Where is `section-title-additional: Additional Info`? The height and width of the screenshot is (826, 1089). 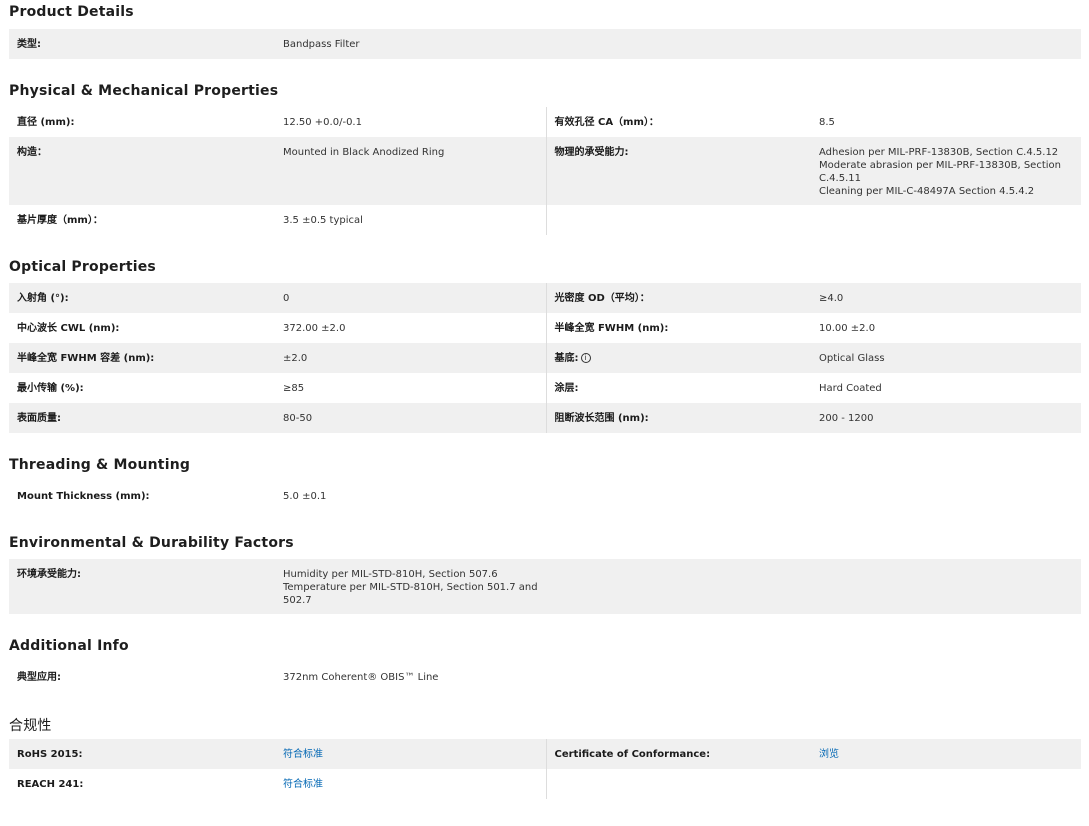
section-title-additional: Additional Info is located at coordinates (69, 646).